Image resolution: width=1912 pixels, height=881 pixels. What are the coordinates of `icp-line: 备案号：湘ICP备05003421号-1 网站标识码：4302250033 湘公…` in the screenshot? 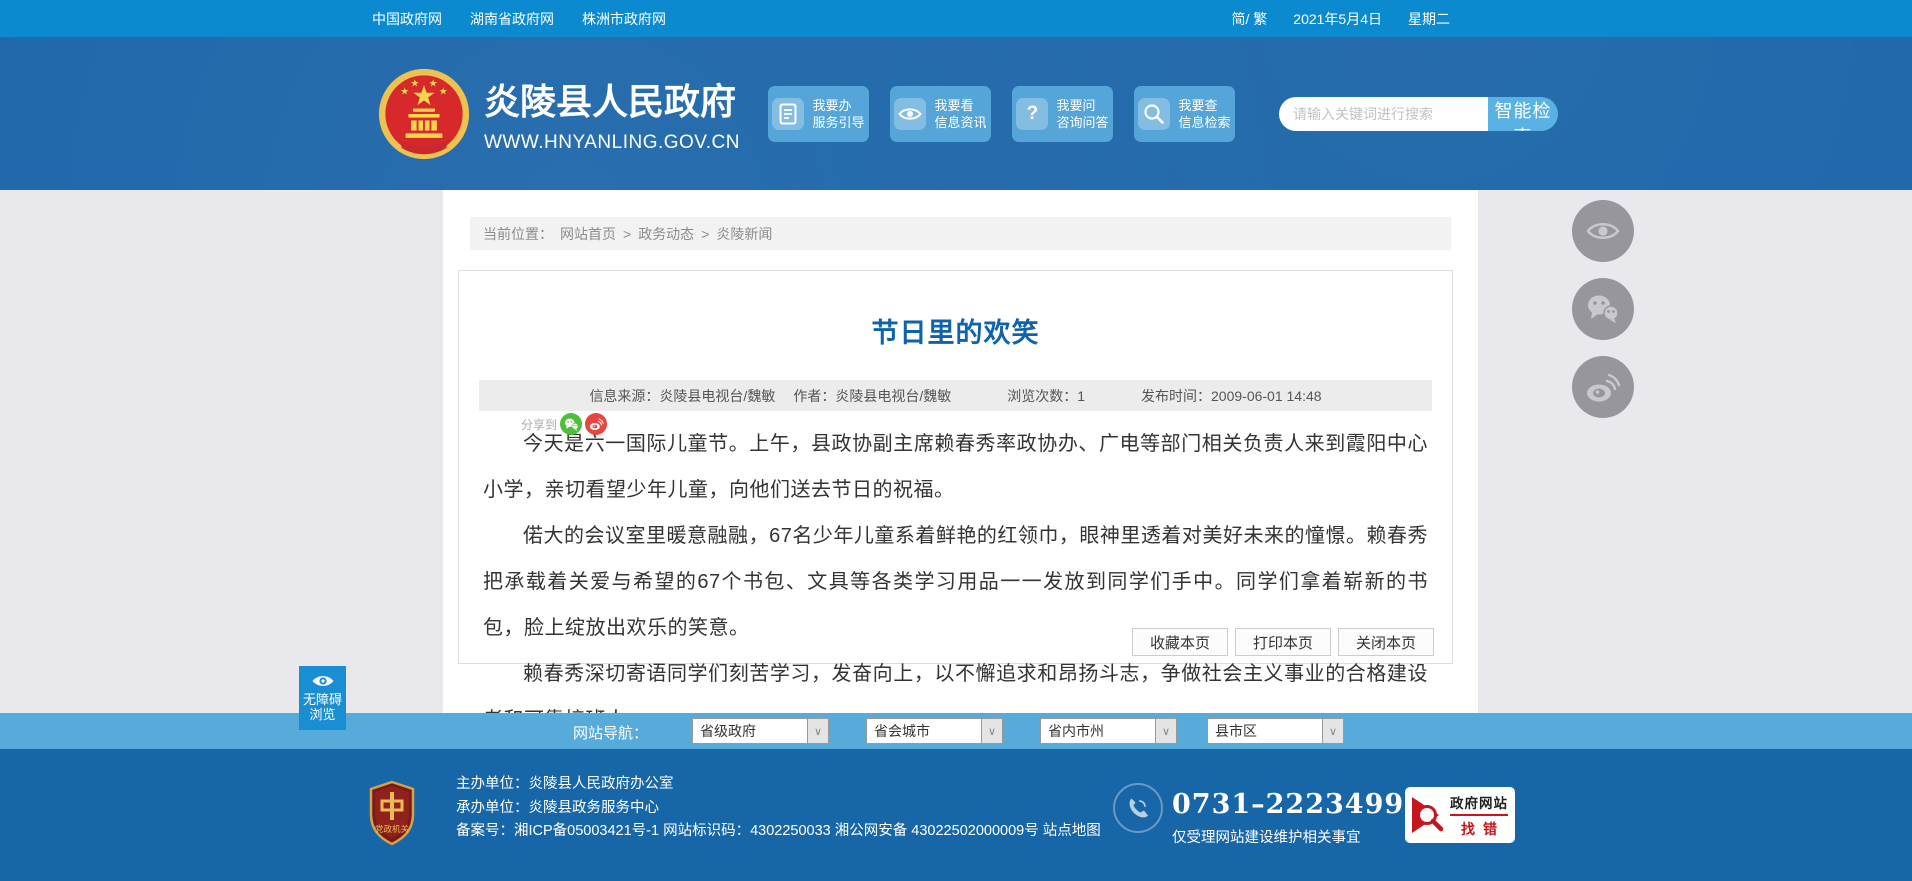 It's located at (778, 831).